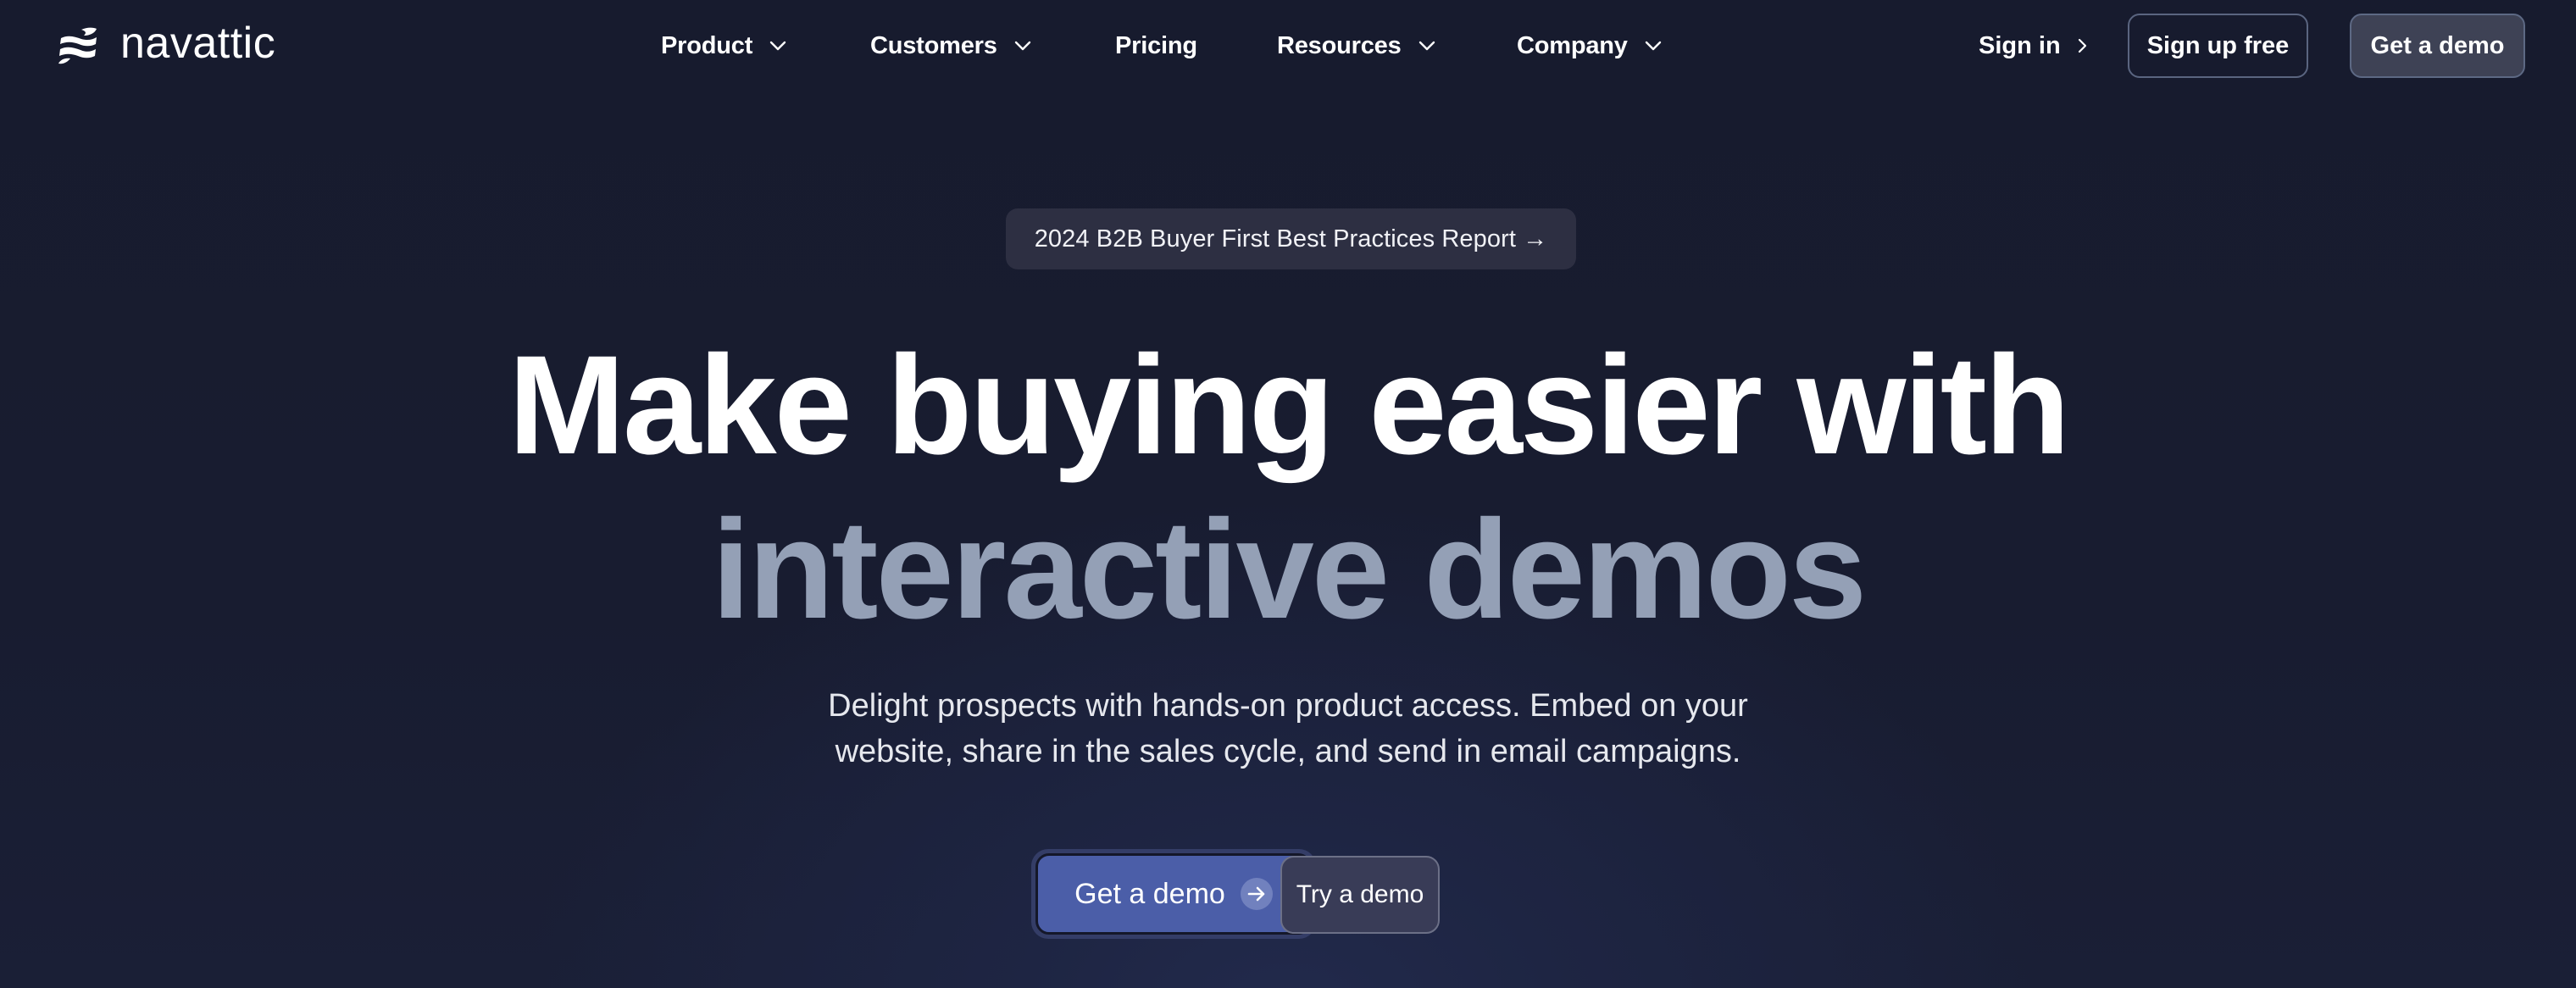 This screenshot has width=2576, height=988. Describe the element at coordinates (1339, 45) in the screenshot. I see `nav-label: Resources` at that location.